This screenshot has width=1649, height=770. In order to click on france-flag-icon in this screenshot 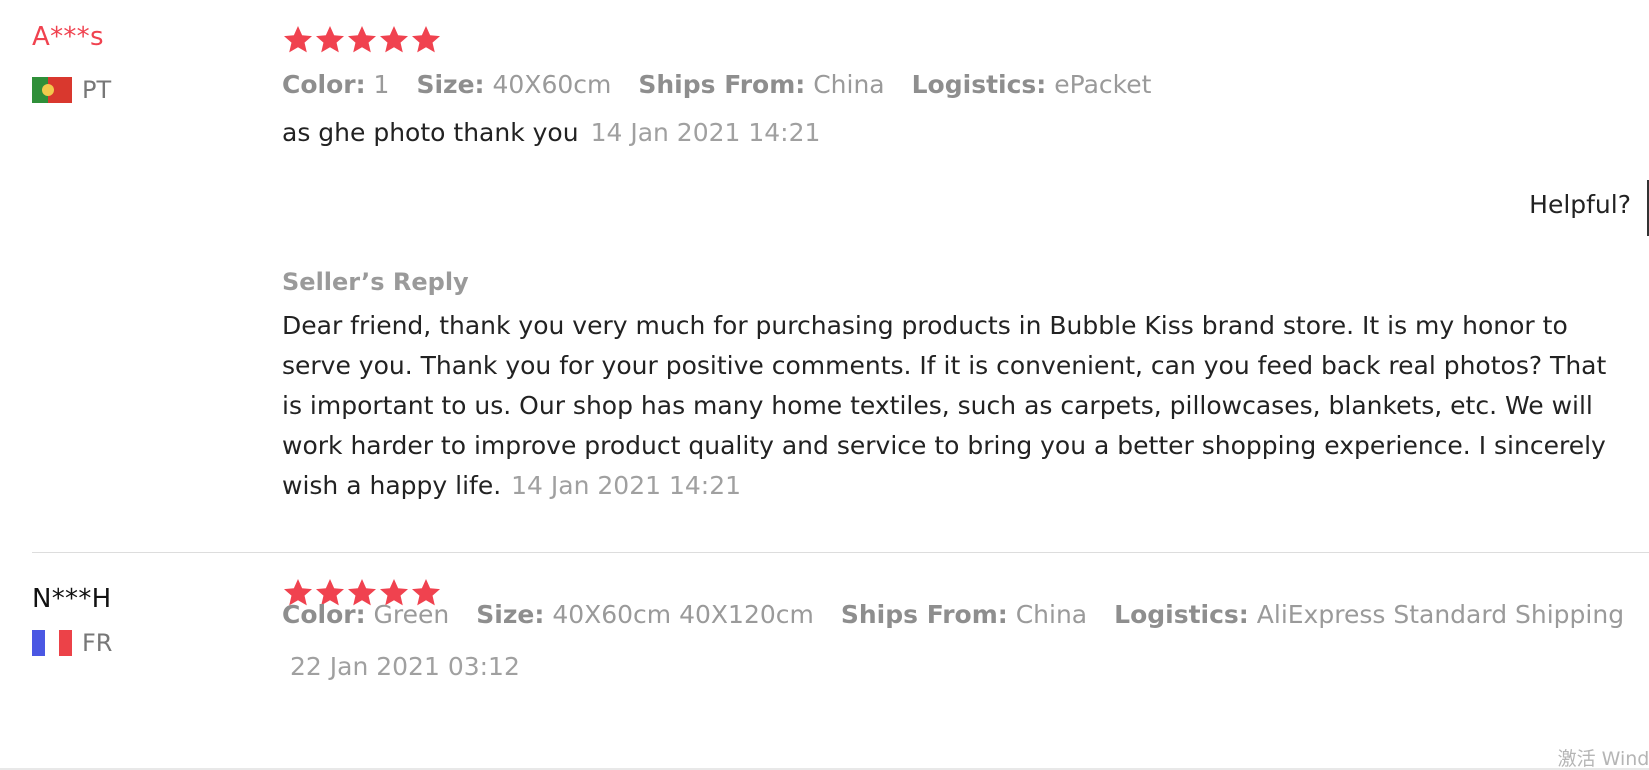, I will do `click(52, 643)`.